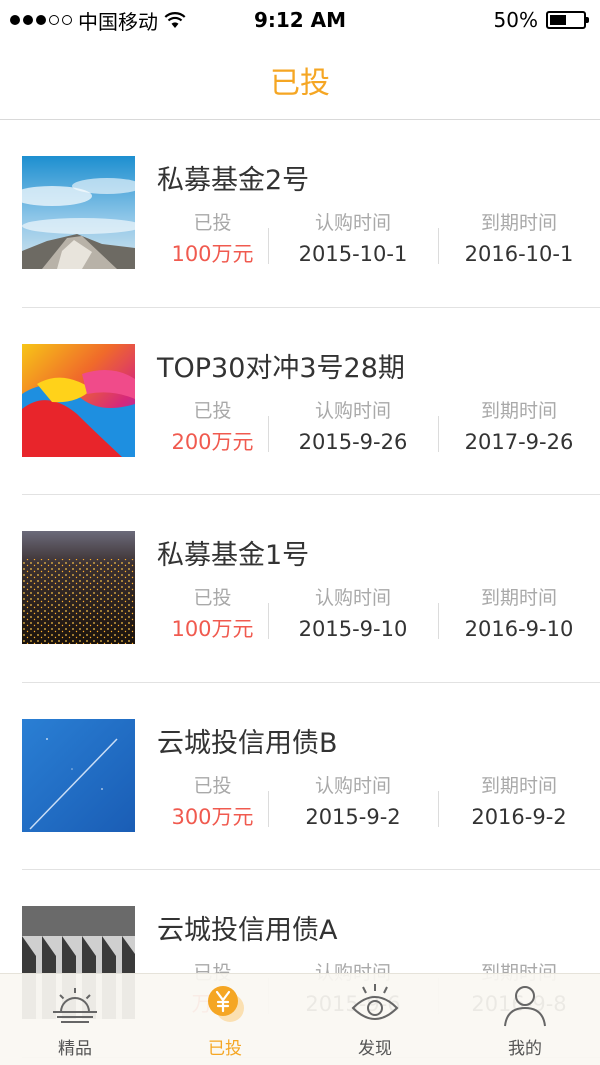 The width and height of the screenshot is (600, 1065). Describe the element at coordinates (75, 1005) in the screenshot. I see `sunrise-icon` at that location.